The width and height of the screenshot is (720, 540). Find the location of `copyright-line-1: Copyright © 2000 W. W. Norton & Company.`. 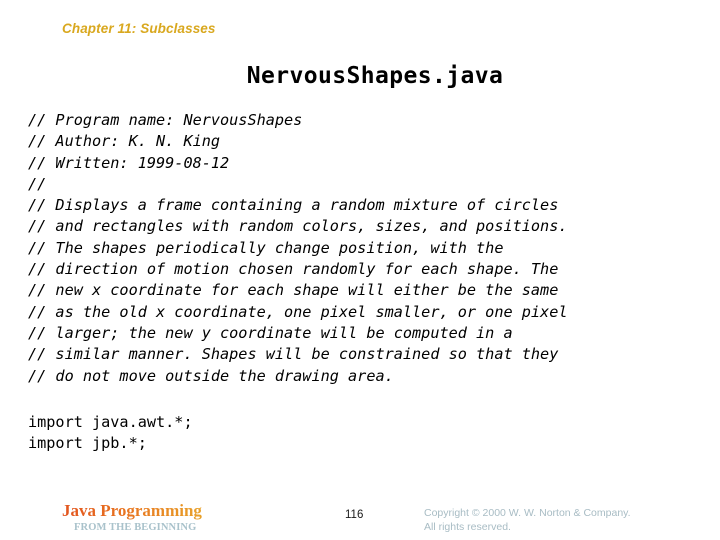

copyright-line-1: Copyright © 2000 W. W. Norton & Company. is located at coordinates (527, 513).